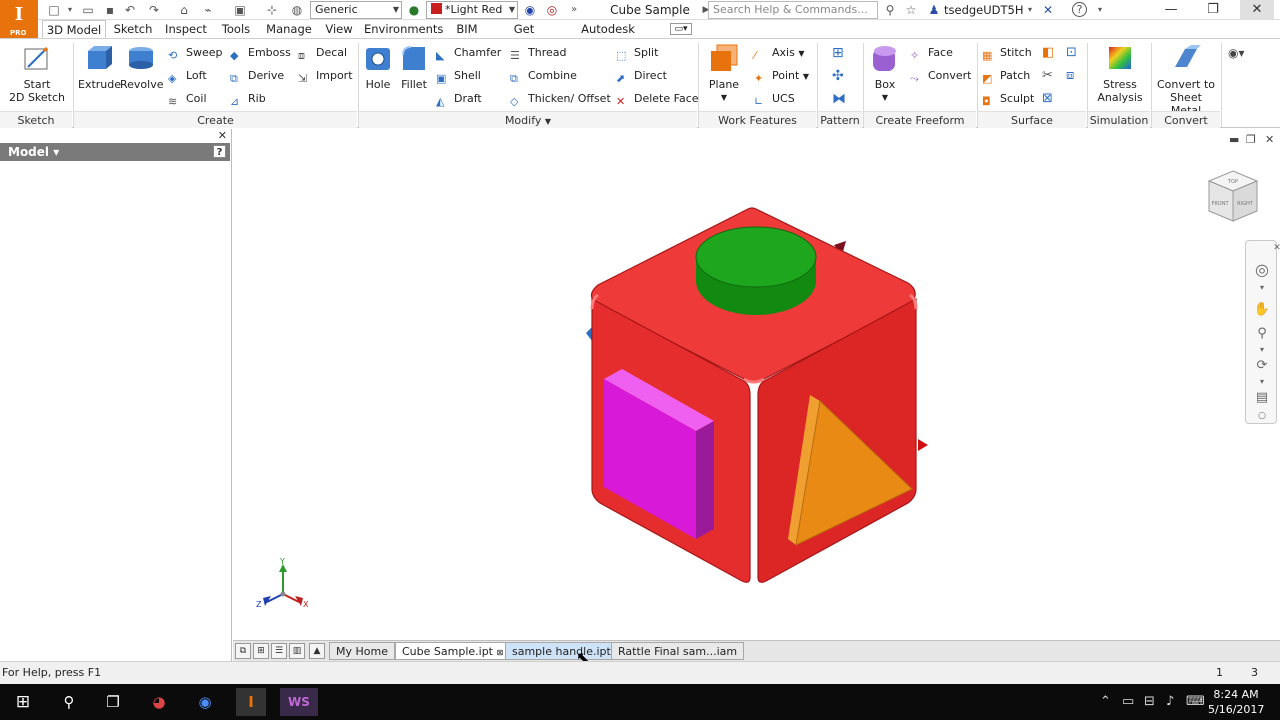  I want to click on user-dropdown-icon: ▾, so click(1030, 10).